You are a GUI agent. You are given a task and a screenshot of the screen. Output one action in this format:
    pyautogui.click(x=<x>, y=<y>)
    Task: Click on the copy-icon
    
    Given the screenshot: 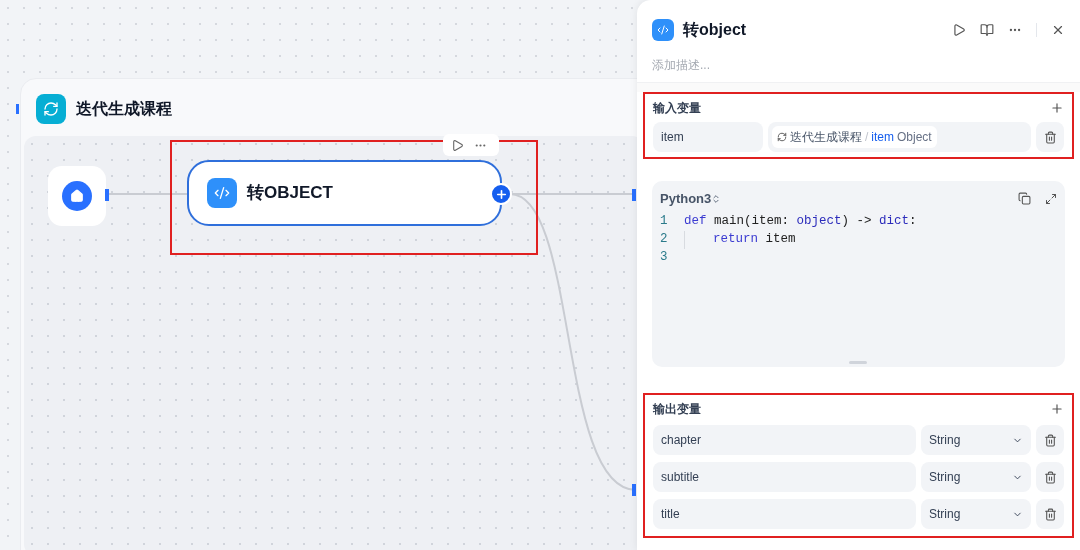 What is the action you would take?
    pyautogui.click(x=1024, y=199)
    